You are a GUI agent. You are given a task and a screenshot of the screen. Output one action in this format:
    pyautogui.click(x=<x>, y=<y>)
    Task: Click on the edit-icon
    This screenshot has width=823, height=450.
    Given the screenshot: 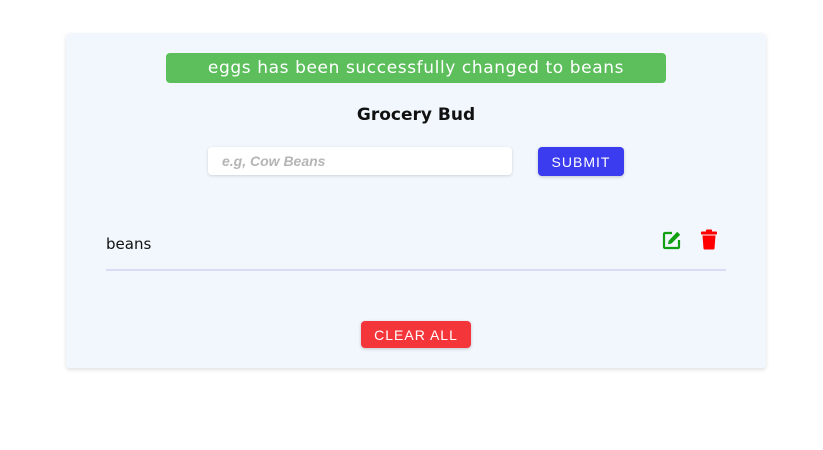 What is the action you would take?
    pyautogui.click(x=671, y=240)
    